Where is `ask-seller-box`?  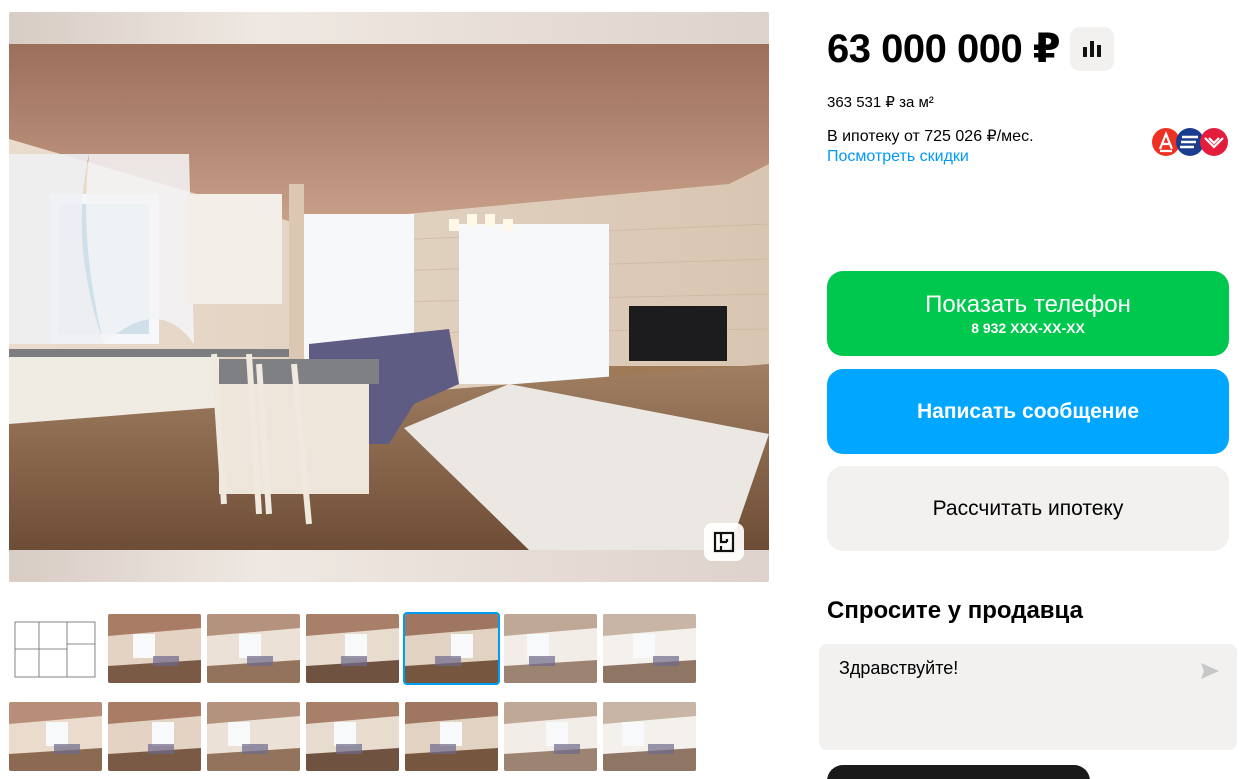
ask-seller-box is located at coordinates (1028, 697).